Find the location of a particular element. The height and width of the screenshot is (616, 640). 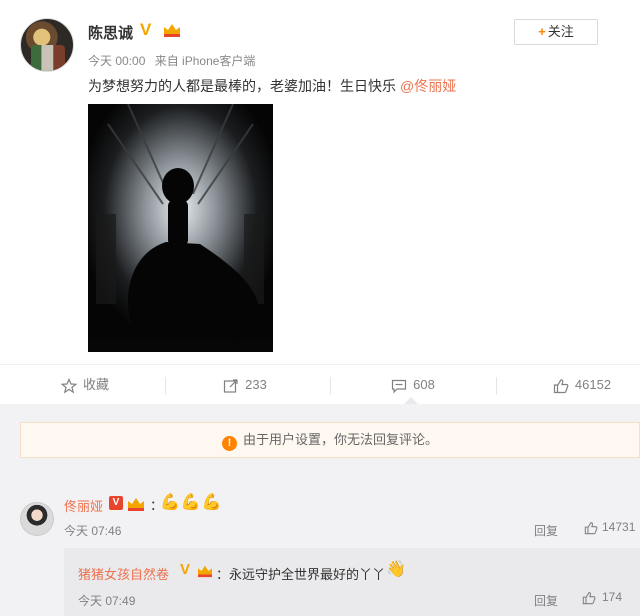

post-photo is located at coordinates (180, 228).